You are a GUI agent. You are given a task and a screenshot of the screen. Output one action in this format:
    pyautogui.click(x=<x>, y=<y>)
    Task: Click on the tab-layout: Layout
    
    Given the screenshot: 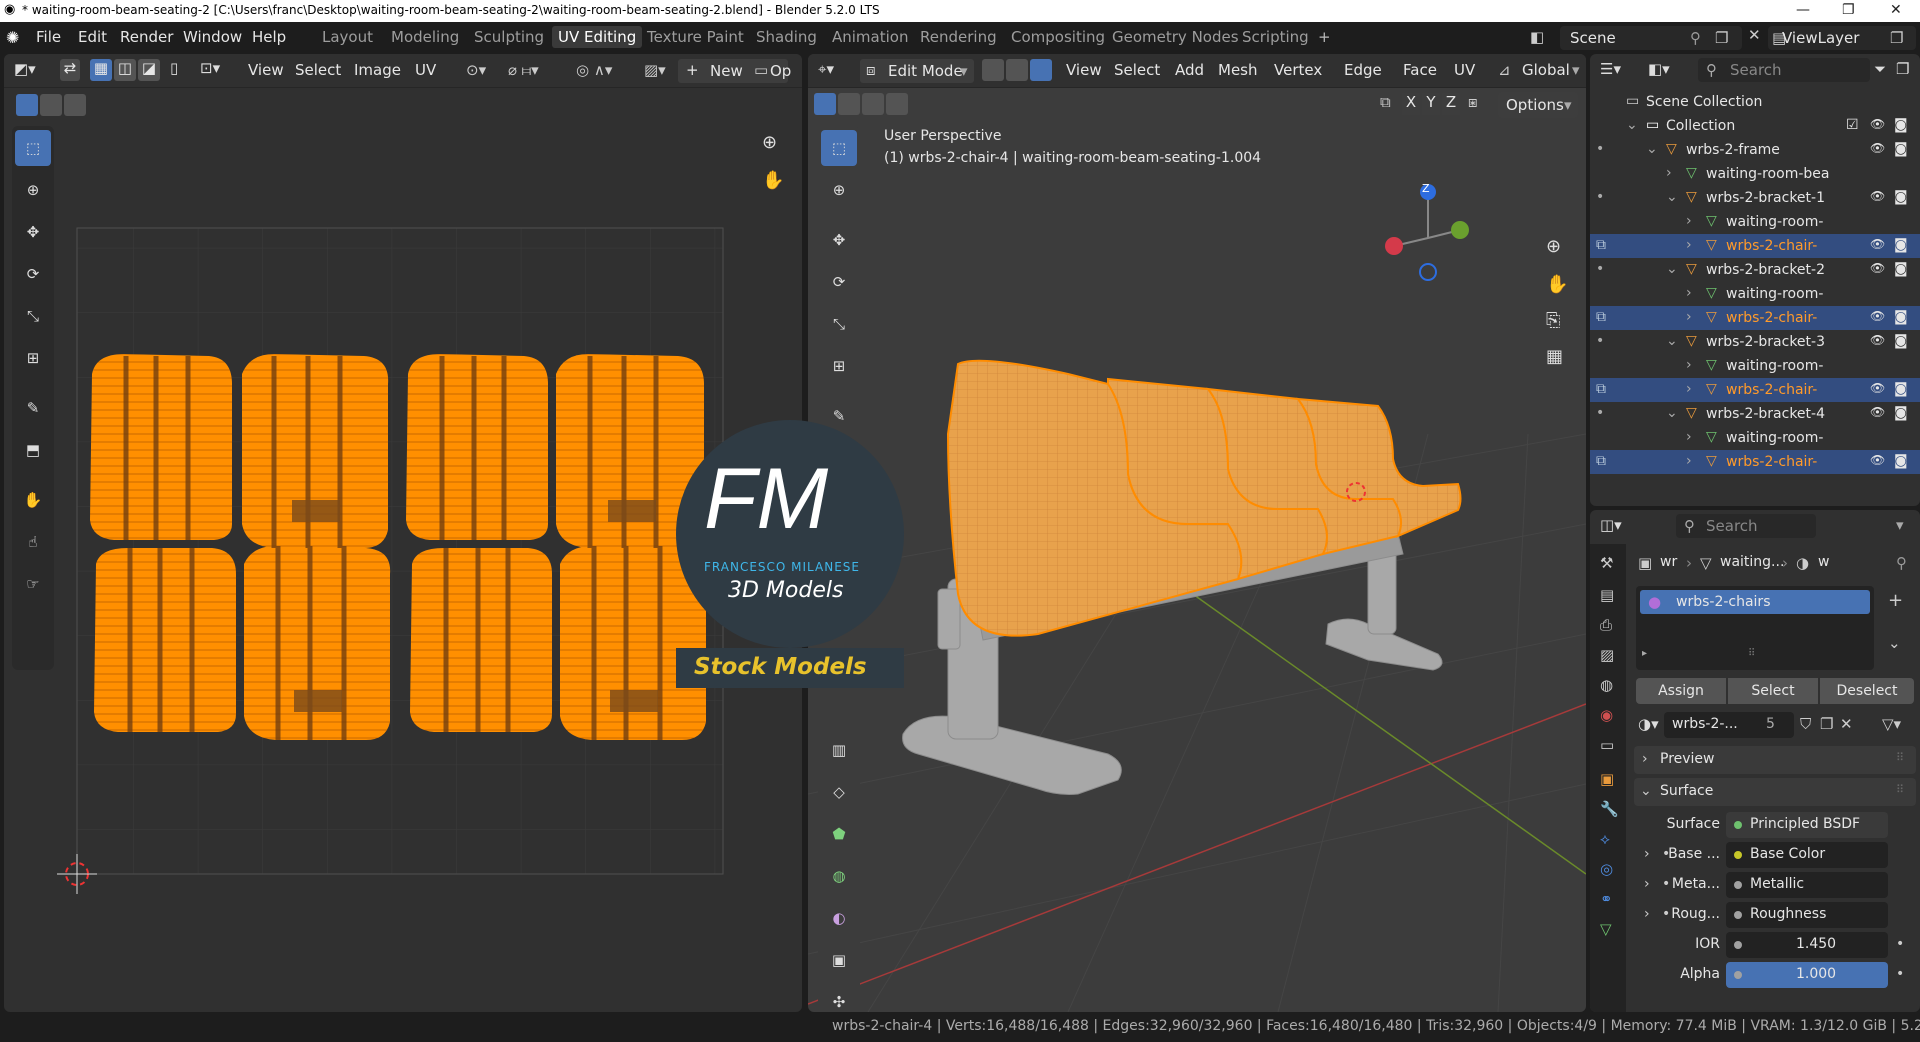 What is the action you would take?
    pyautogui.click(x=347, y=37)
    